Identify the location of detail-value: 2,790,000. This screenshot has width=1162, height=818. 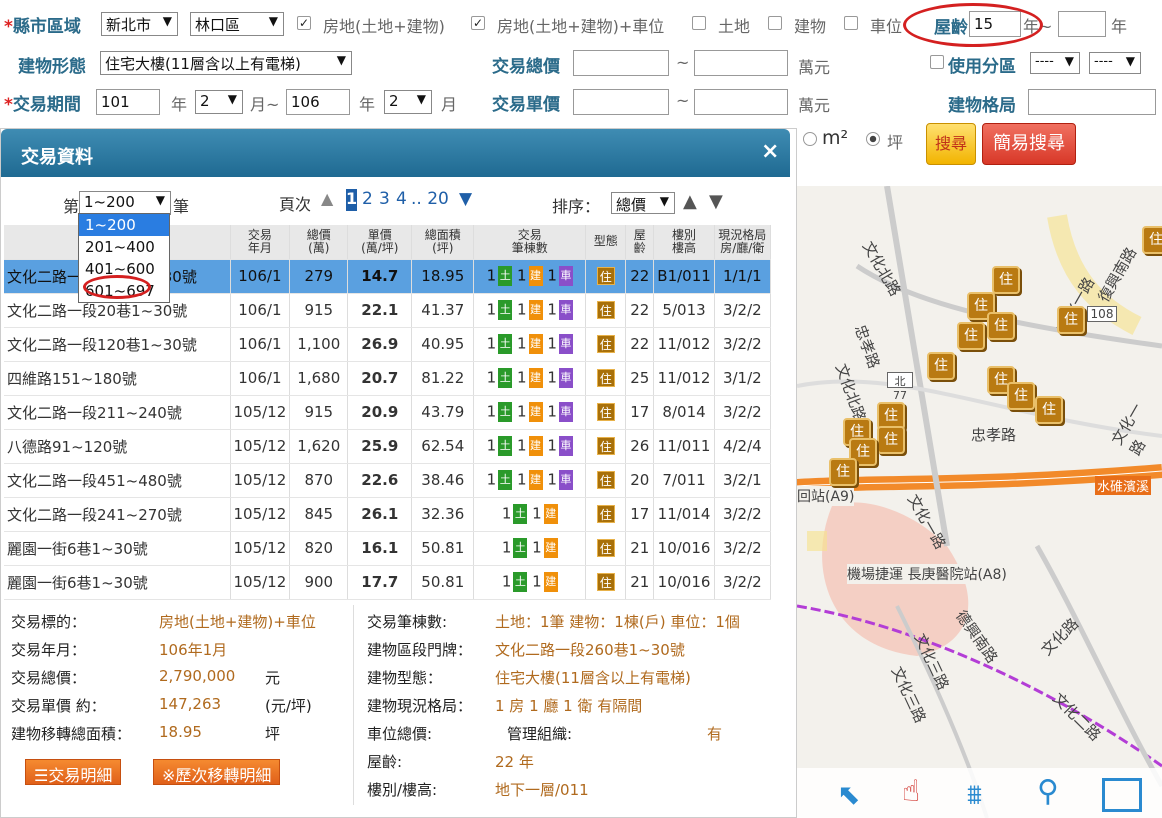
(197, 676).